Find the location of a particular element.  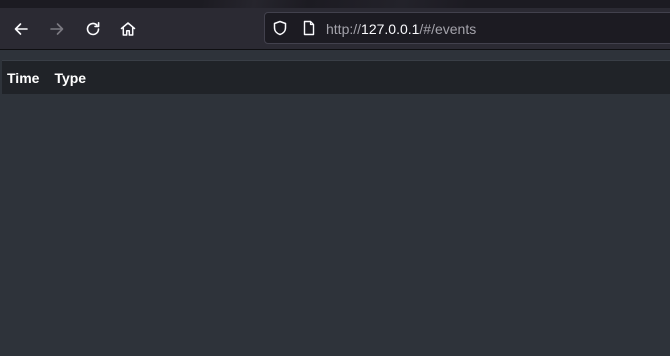

url-path: /#/events is located at coordinates (448, 29).